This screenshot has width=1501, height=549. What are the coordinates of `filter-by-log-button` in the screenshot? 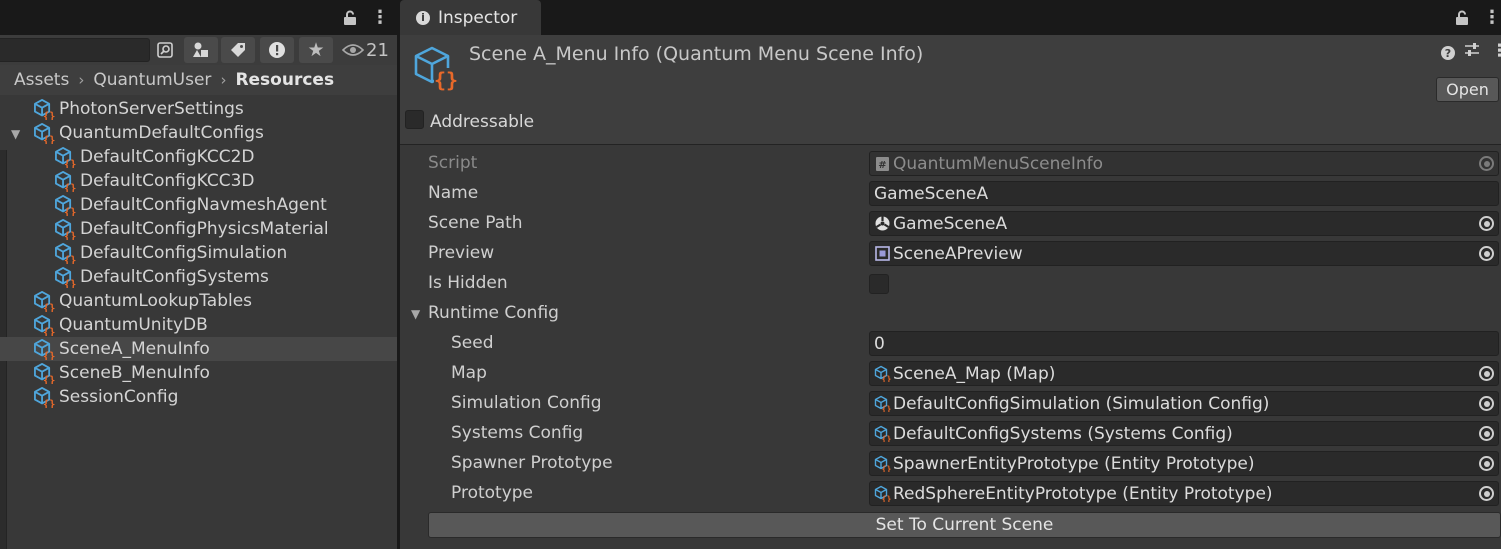 It's located at (277, 50).